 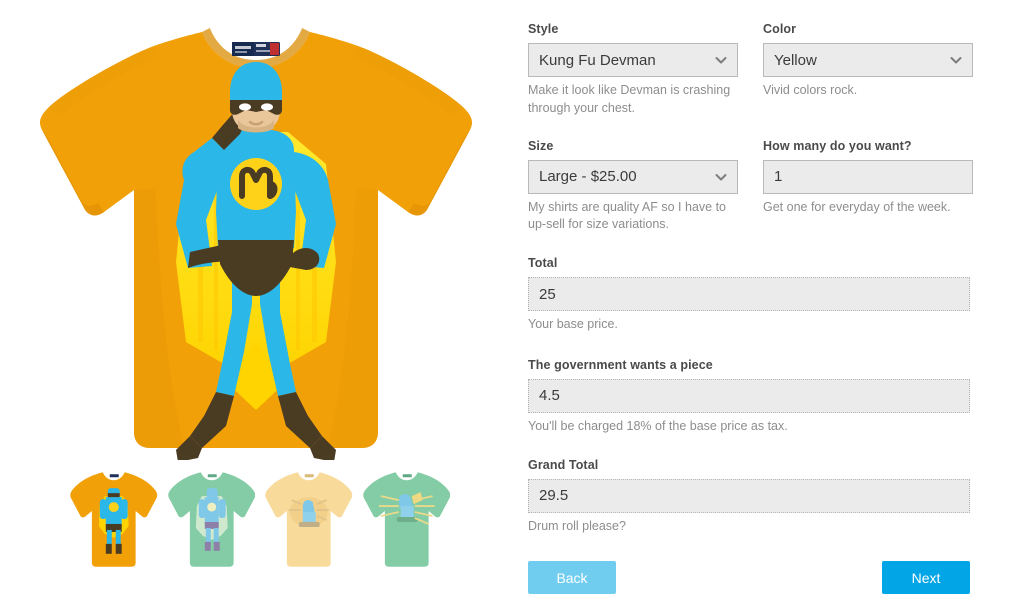 I want to click on thumb-gold-devman, so click(x=114, y=518).